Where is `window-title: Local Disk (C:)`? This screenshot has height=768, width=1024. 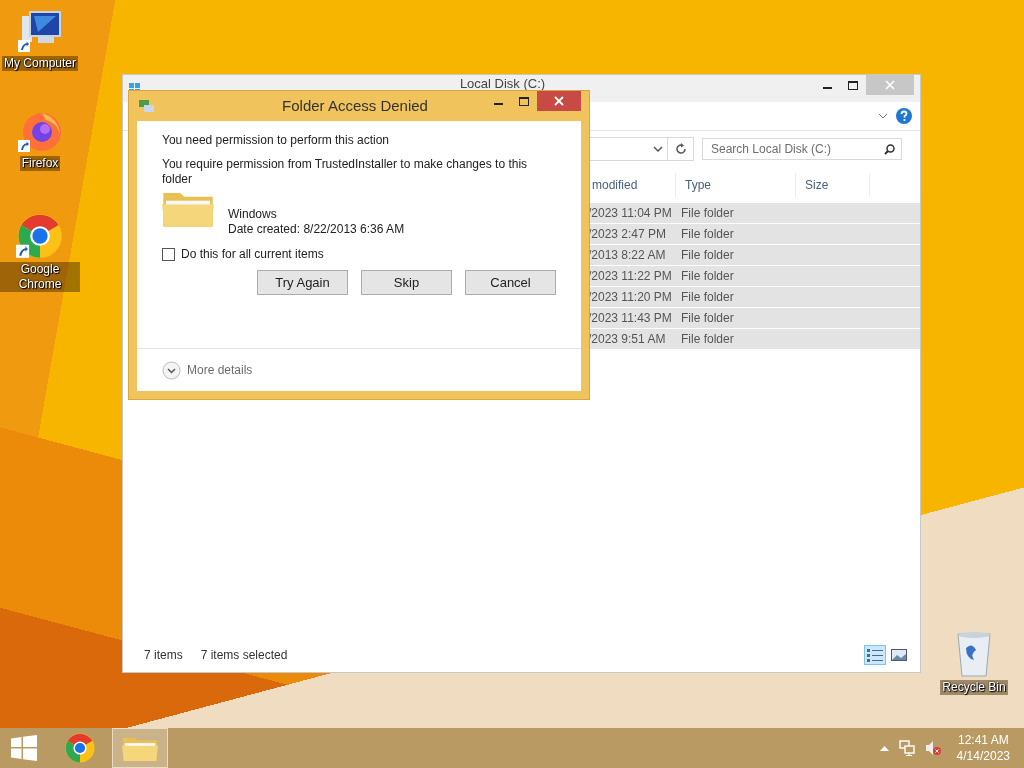 window-title: Local Disk (C:) is located at coordinates (502, 83).